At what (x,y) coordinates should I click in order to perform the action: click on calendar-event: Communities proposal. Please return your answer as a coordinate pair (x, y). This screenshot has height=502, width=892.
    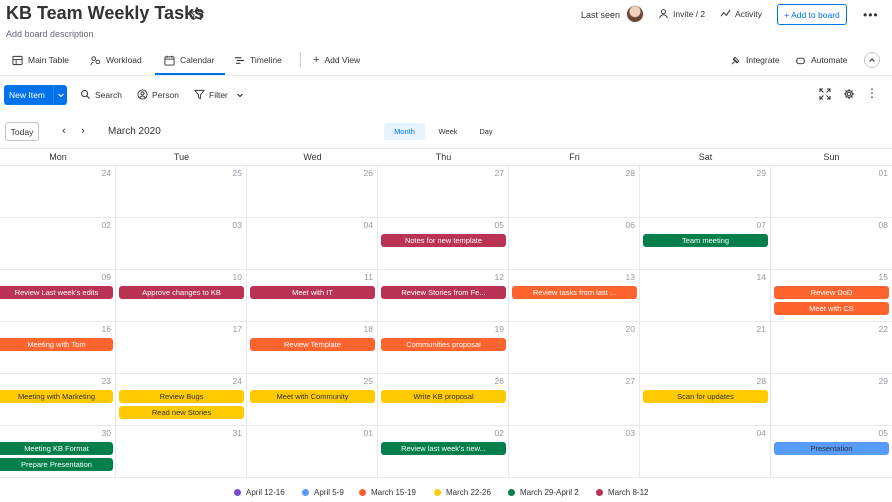
    Looking at the image, I should click on (443, 344).